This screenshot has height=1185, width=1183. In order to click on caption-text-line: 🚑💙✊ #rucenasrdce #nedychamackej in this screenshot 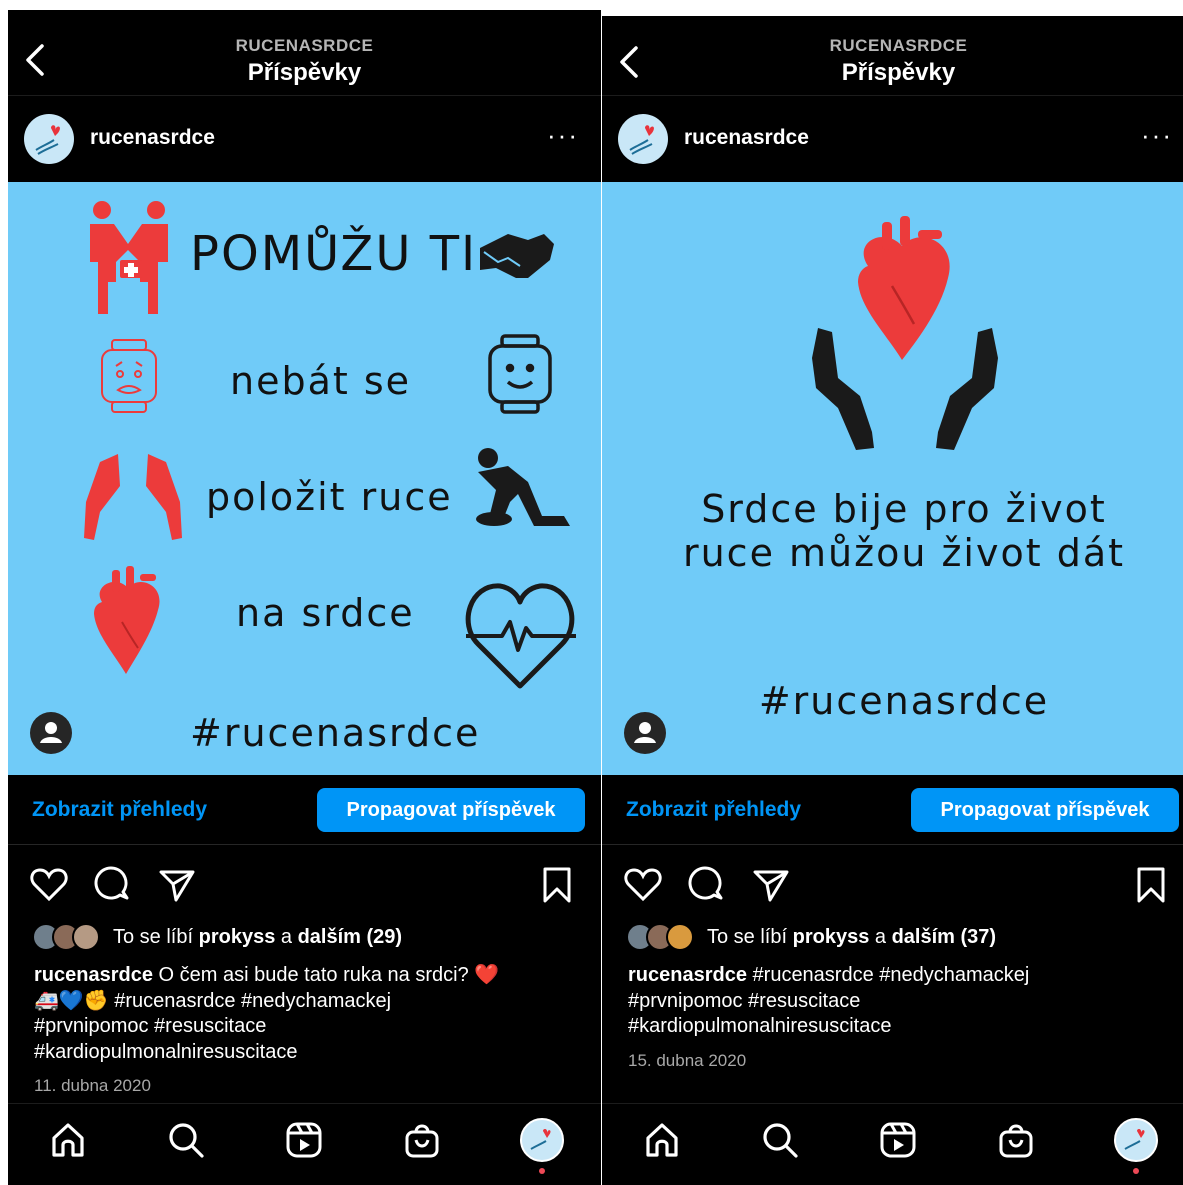, I will do `click(213, 1000)`.